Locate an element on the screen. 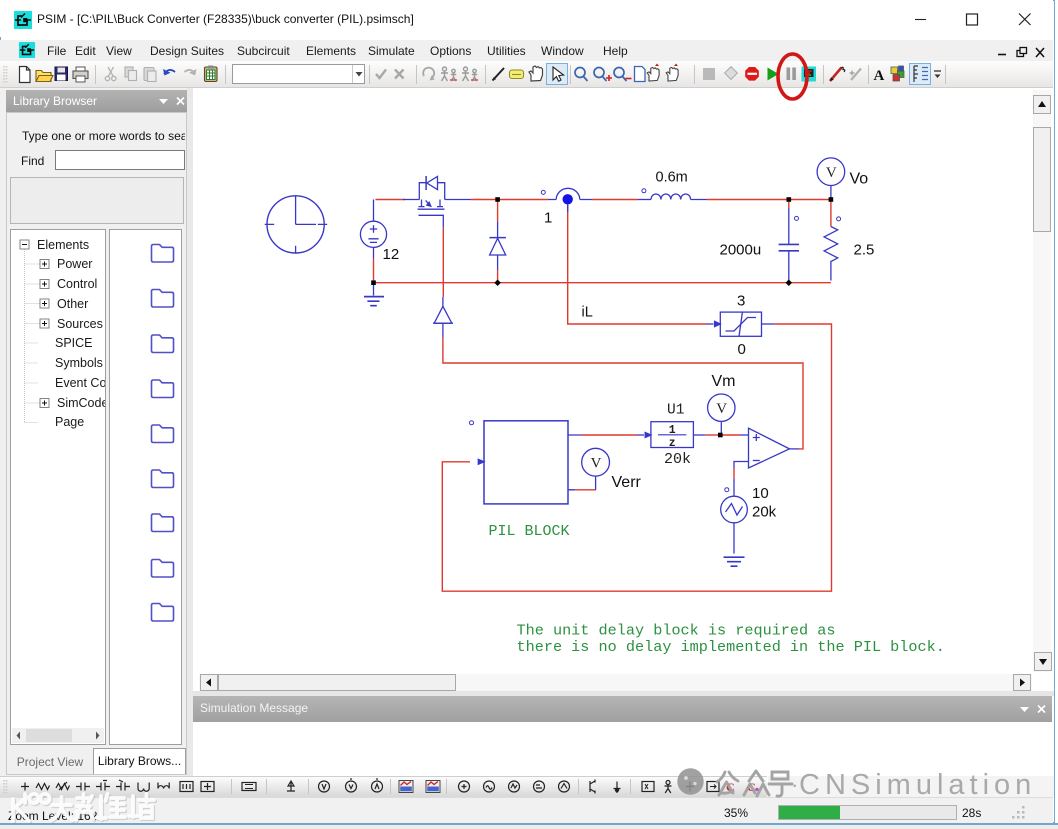 This screenshot has width=1058, height=829. svg-text: U1 is located at coordinates (675, 411).